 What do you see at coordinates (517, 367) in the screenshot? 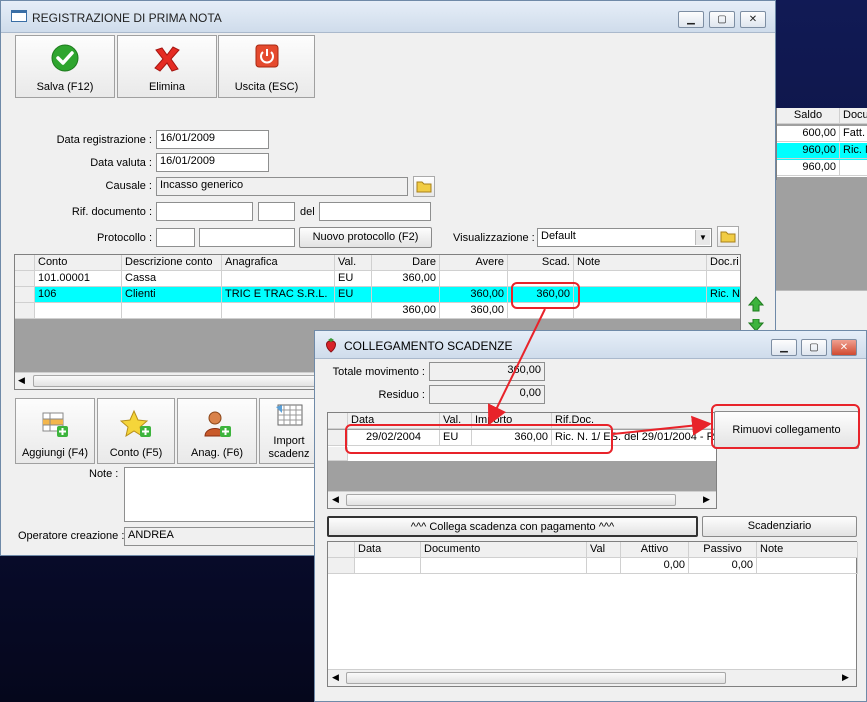
I see `annotation-arrow-down` at bounding box center [517, 367].